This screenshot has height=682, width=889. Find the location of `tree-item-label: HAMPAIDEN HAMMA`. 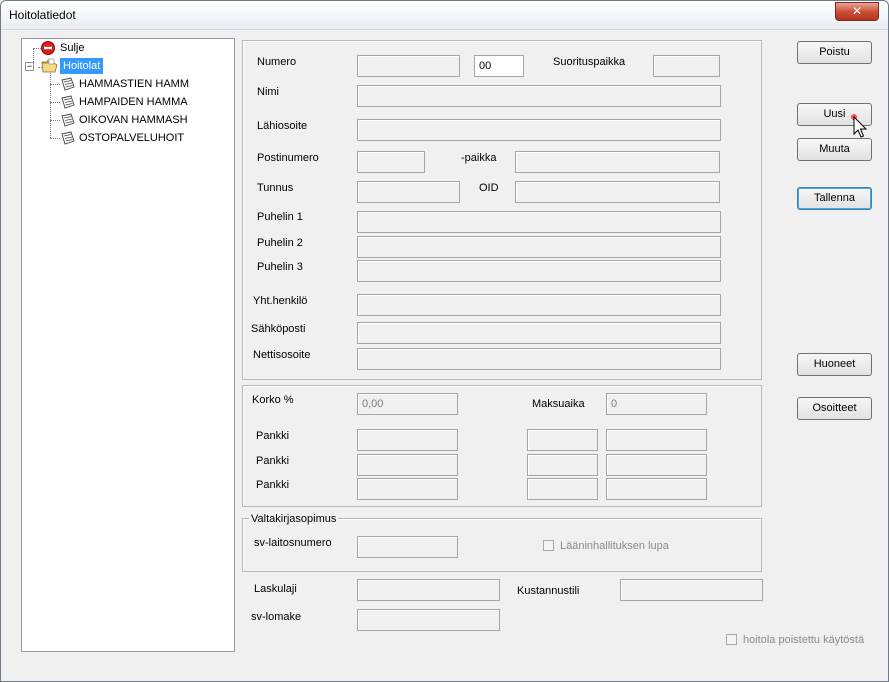

tree-item-label: HAMPAIDEN HAMMA is located at coordinates (133, 102).